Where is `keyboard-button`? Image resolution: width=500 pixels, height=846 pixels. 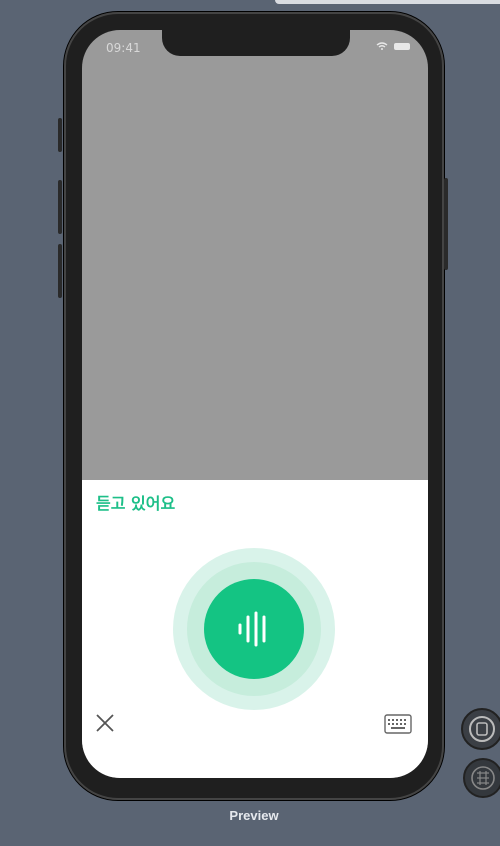 keyboard-button is located at coordinates (398, 724).